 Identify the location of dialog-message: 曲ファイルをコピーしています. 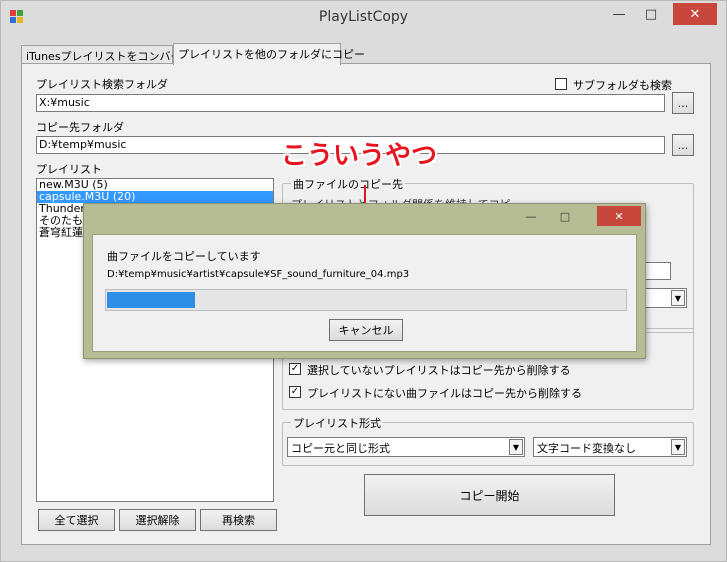
(184, 256).